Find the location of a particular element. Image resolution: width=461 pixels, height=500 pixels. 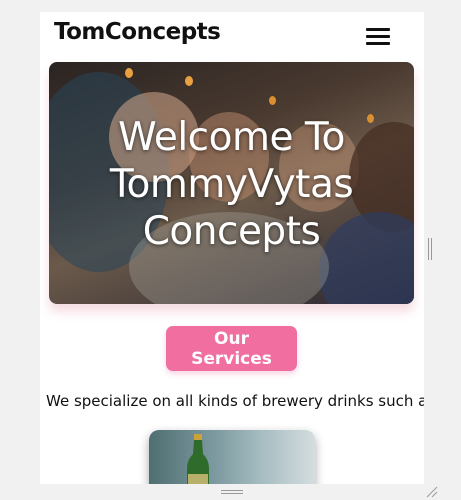

site-logo: TomConcepts is located at coordinates (137, 32).